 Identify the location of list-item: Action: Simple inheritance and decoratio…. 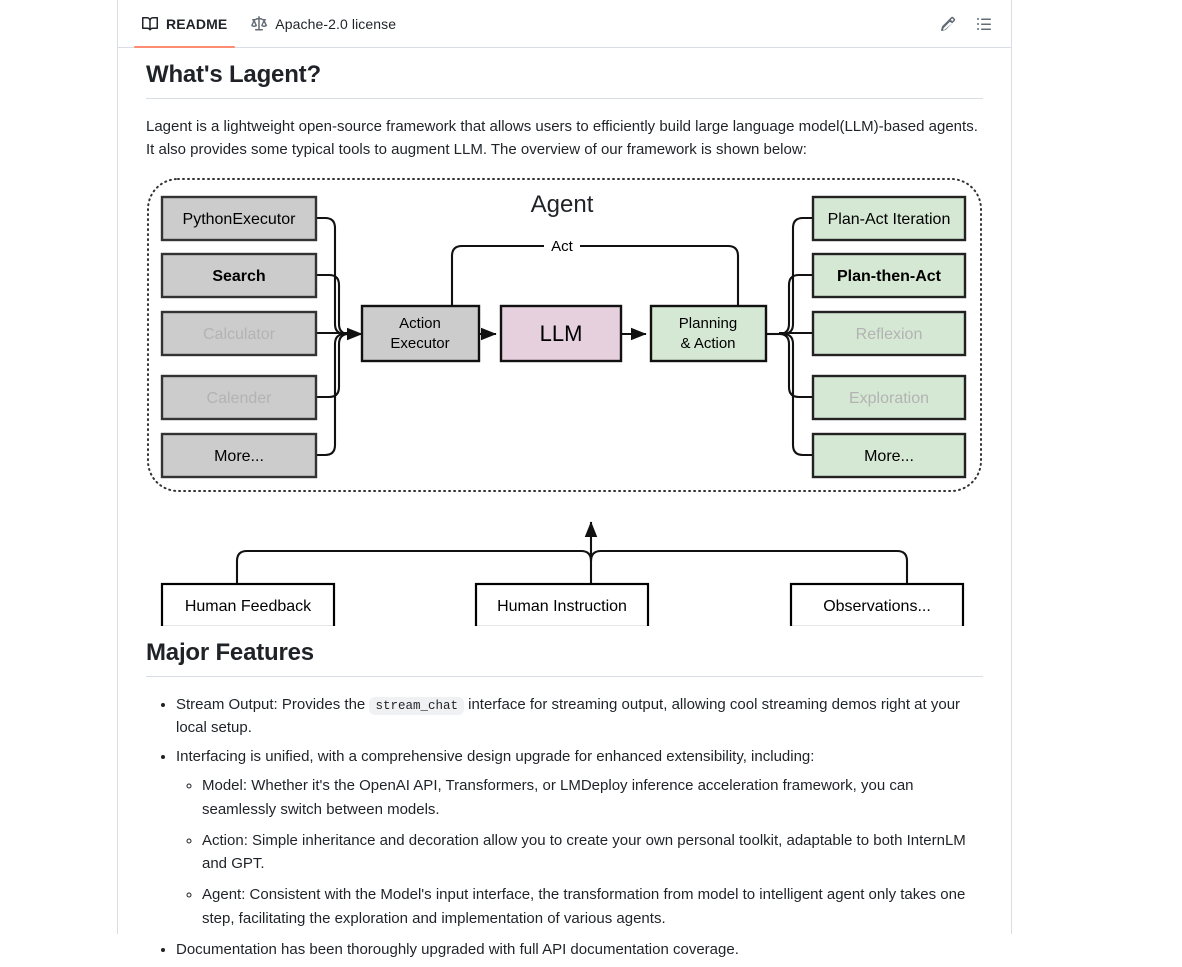
(592, 852).